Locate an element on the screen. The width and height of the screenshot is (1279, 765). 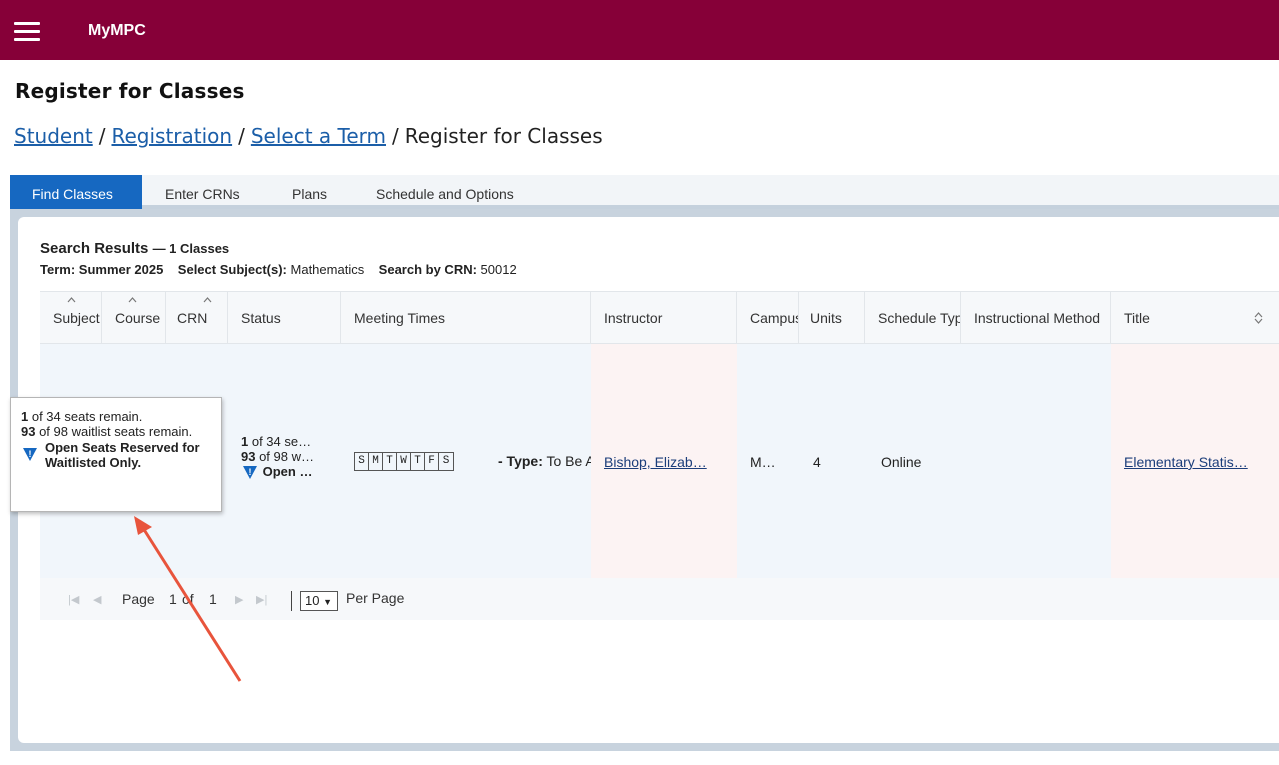
pager-divider is located at coordinates (291, 601).